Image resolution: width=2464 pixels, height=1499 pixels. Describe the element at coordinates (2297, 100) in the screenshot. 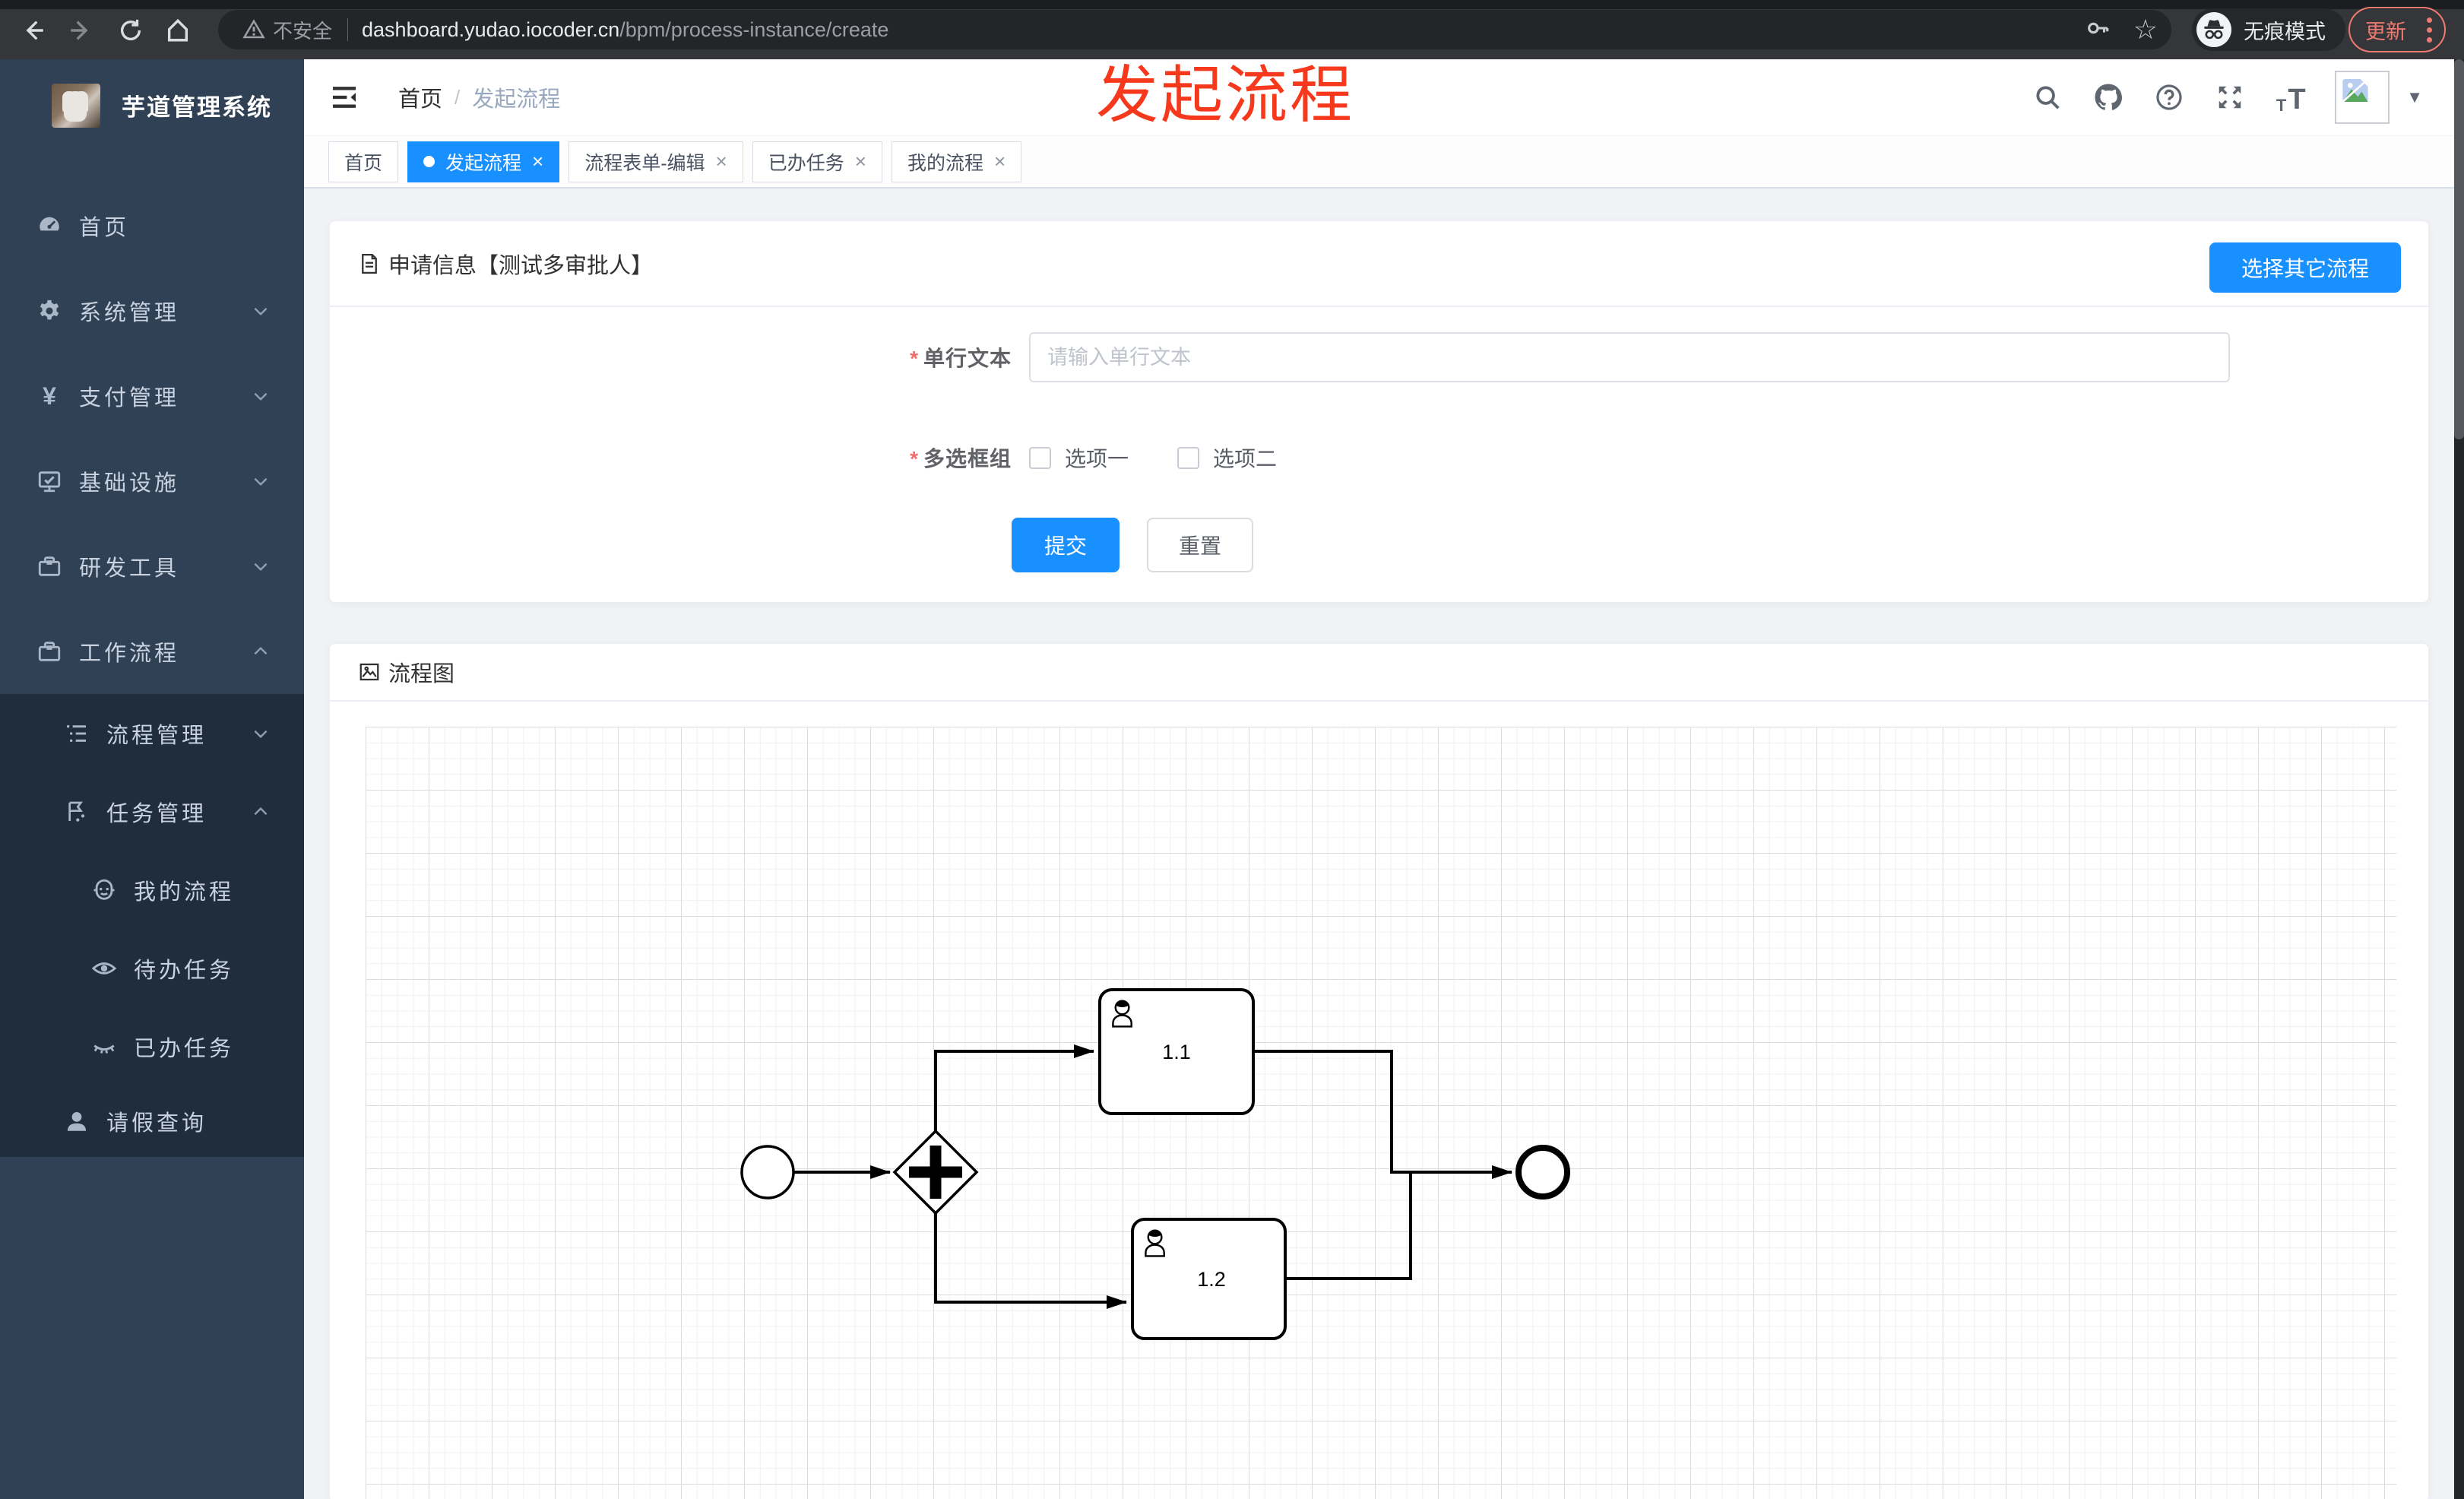

I see `font-size-big-t: T` at that location.